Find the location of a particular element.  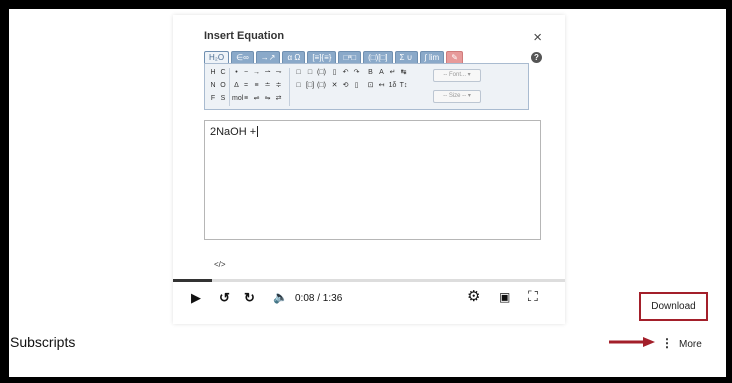

forward-icon: ↻ is located at coordinates (249, 297).